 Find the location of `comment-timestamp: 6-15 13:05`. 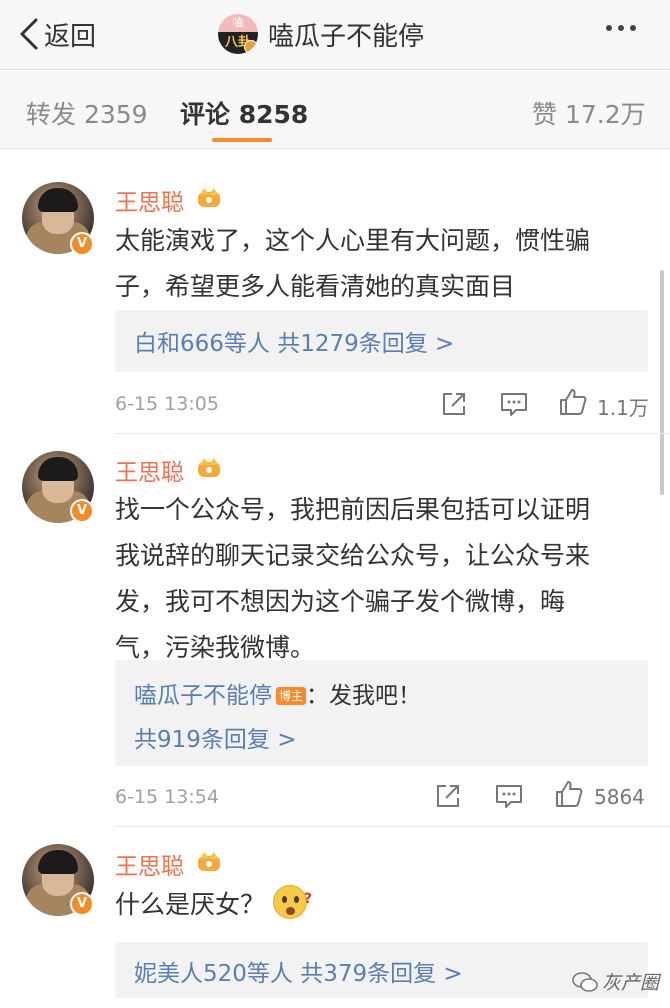

comment-timestamp: 6-15 13:05 is located at coordinates (167, 404).